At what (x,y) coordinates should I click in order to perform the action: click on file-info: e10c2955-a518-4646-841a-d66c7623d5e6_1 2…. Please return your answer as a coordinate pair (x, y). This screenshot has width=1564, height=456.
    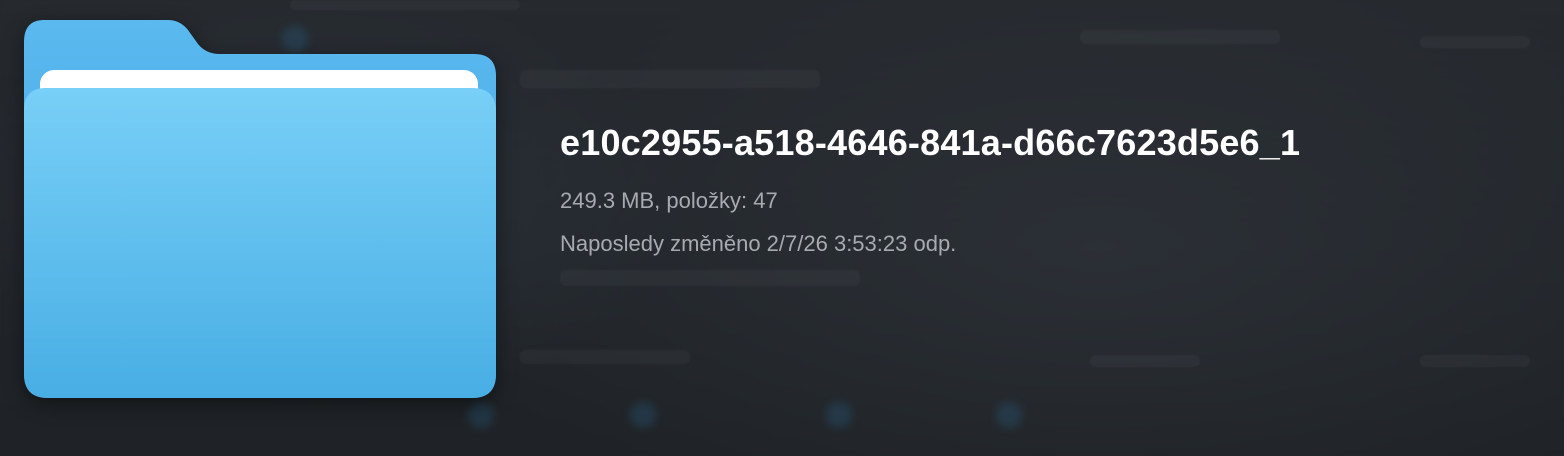
    Looking at the image, I should click on (930, 189).